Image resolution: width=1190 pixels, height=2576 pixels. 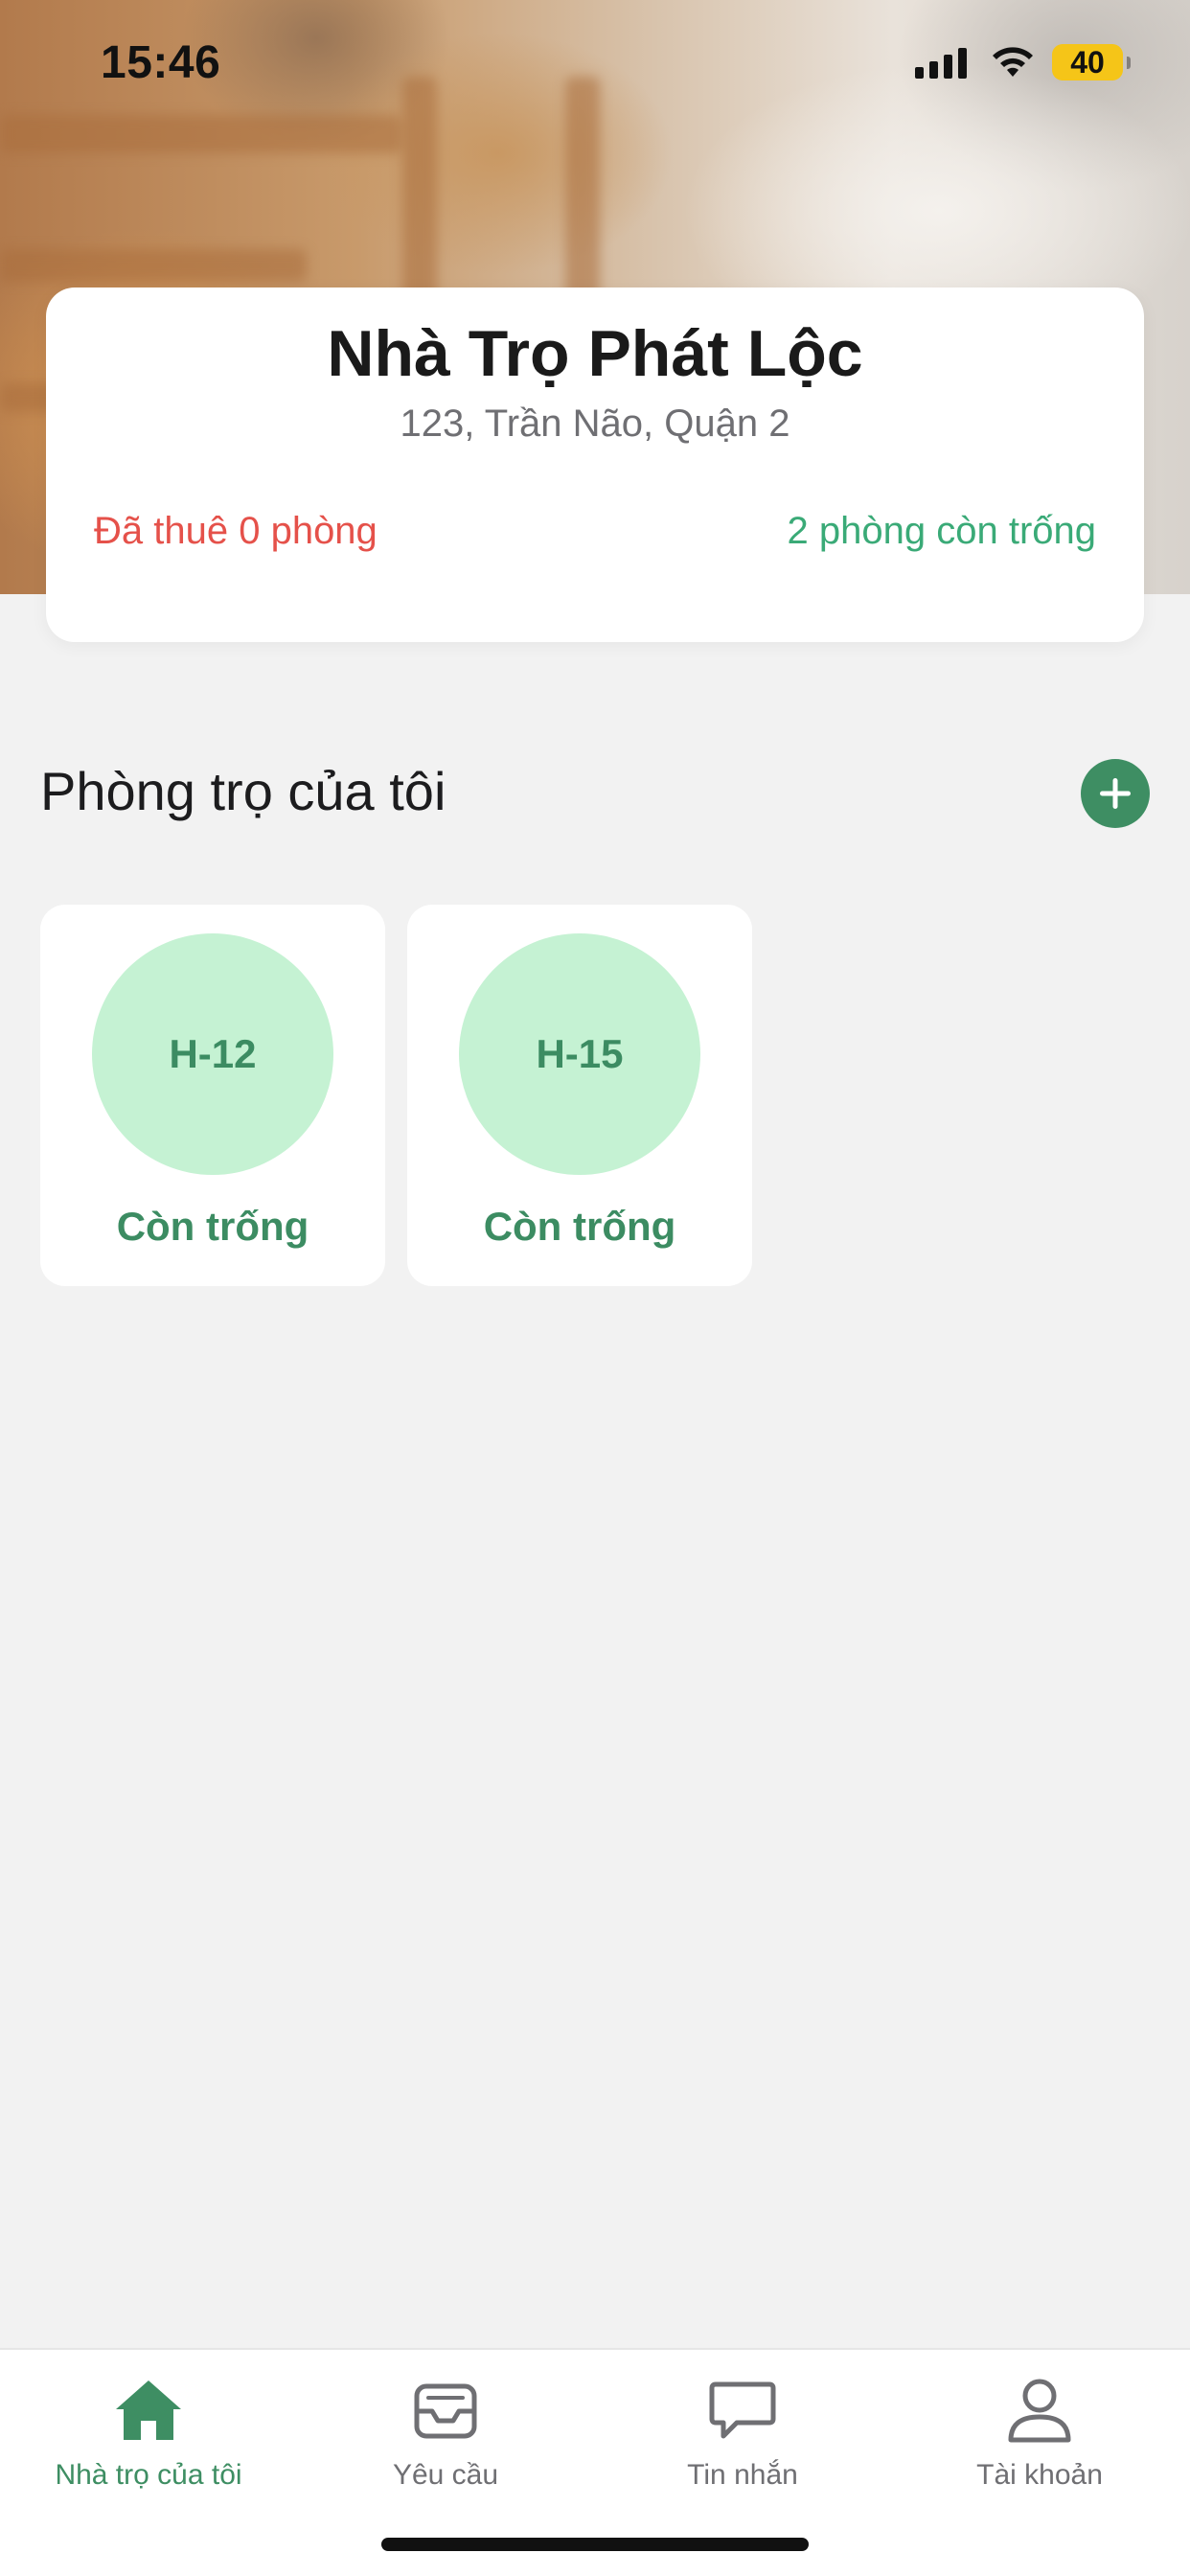 What do you see at coordinates (941, 63) in the screenshot?
I see `cellular-signal-icon` at bounding box center [941, 63].